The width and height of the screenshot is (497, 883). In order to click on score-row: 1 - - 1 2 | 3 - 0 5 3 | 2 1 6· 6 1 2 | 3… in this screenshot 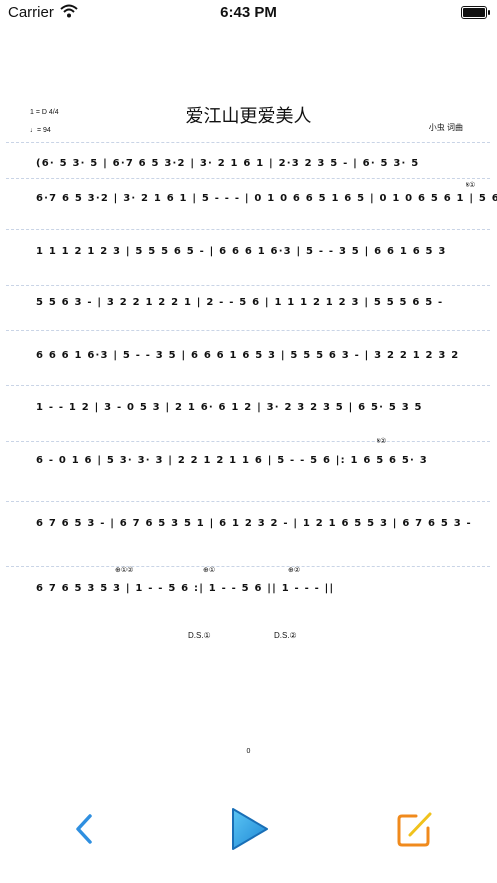, I will do `click(229, 407)`.